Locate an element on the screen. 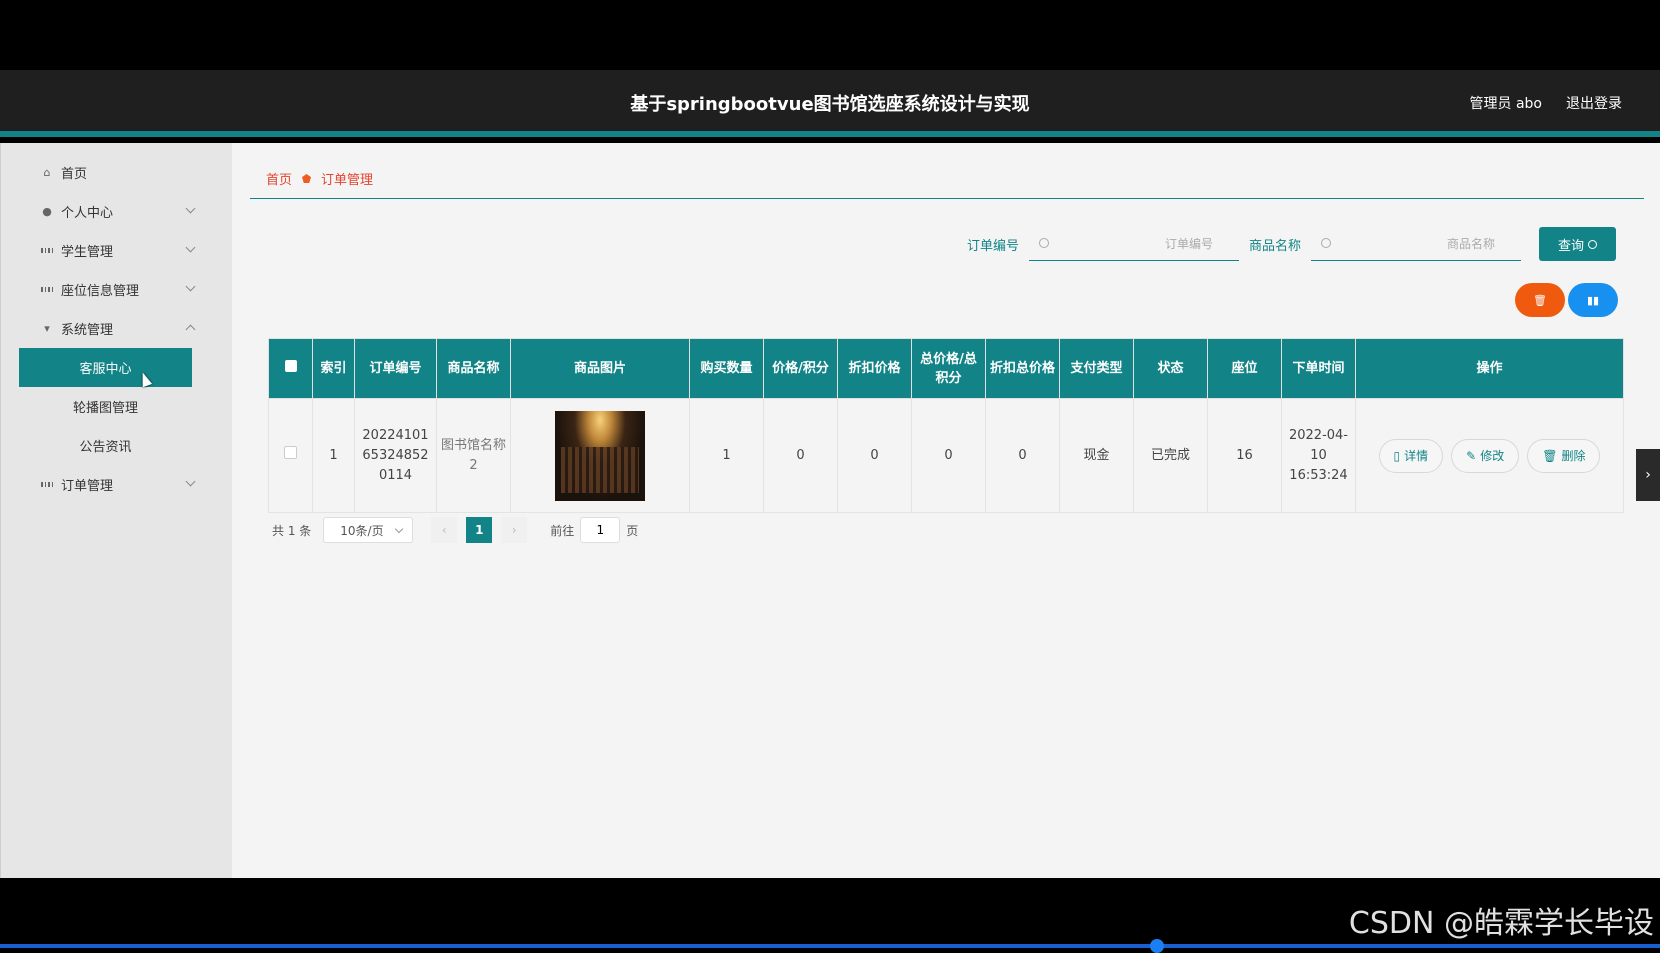 This screenshot has width=1660, height=953. goods-name-input is located at coordinates (1416, 243).